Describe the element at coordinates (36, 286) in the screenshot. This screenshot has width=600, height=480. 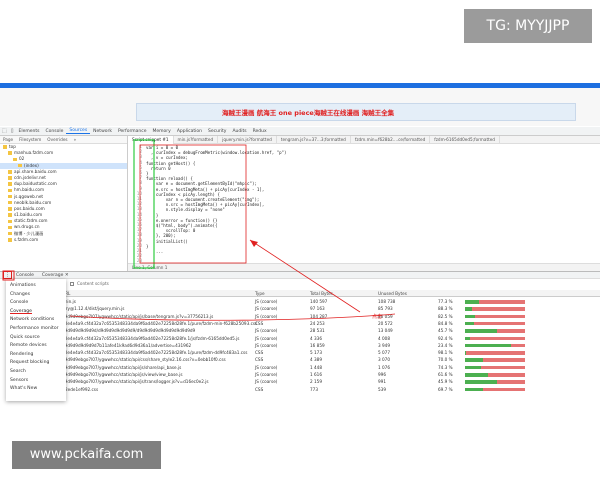
I see `menu-item-animations: Animations` at that location.